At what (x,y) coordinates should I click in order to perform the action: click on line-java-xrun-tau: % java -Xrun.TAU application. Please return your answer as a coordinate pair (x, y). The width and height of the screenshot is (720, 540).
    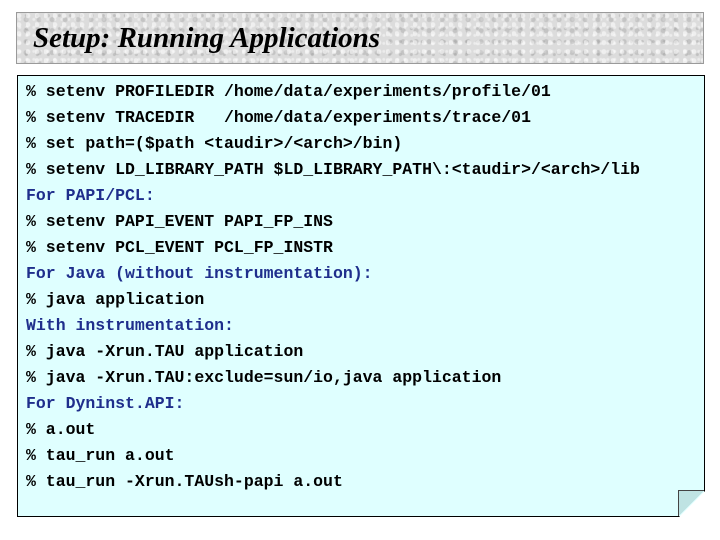
    Looking at the image, I should click on (165, 351).